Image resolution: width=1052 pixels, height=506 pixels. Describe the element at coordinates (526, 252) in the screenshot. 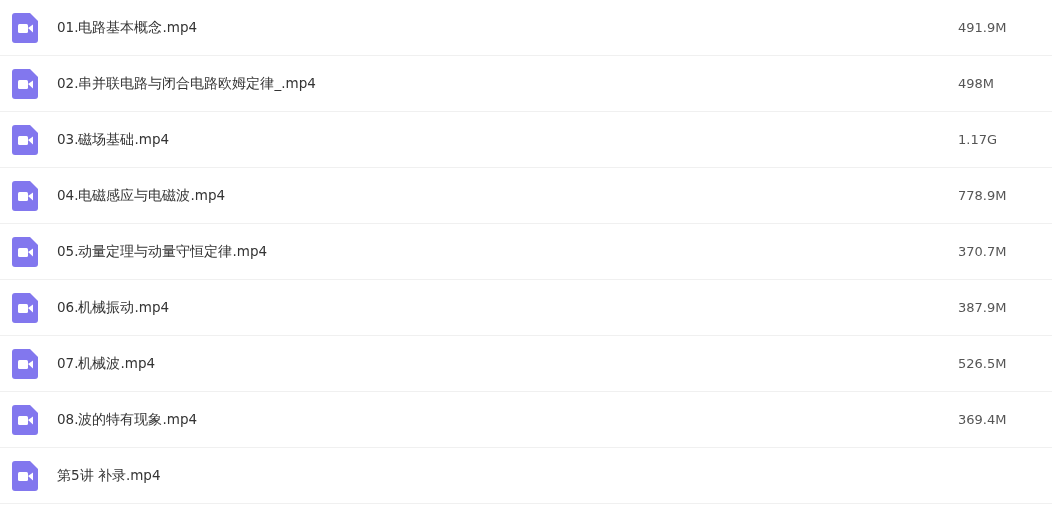

I see `file-row: 05.动量定理与动量守恒定律.mp4 370.7M` at that location.